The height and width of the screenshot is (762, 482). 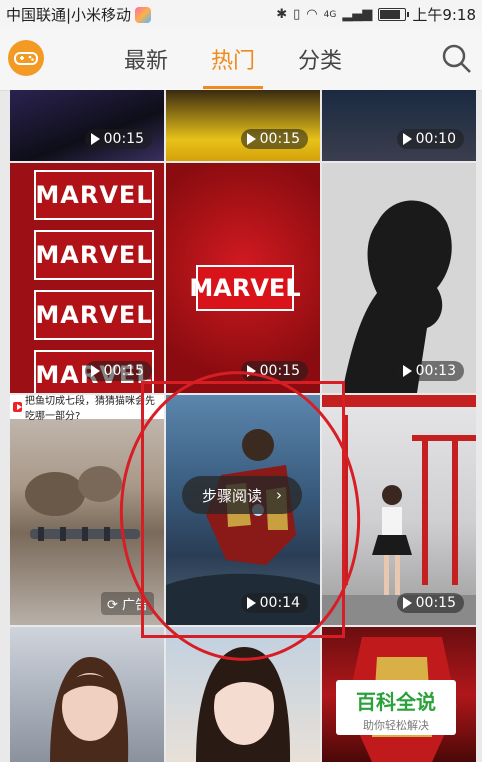 I want to click on marvel-logo-3: MARVEL, so click(x=94, y=315).